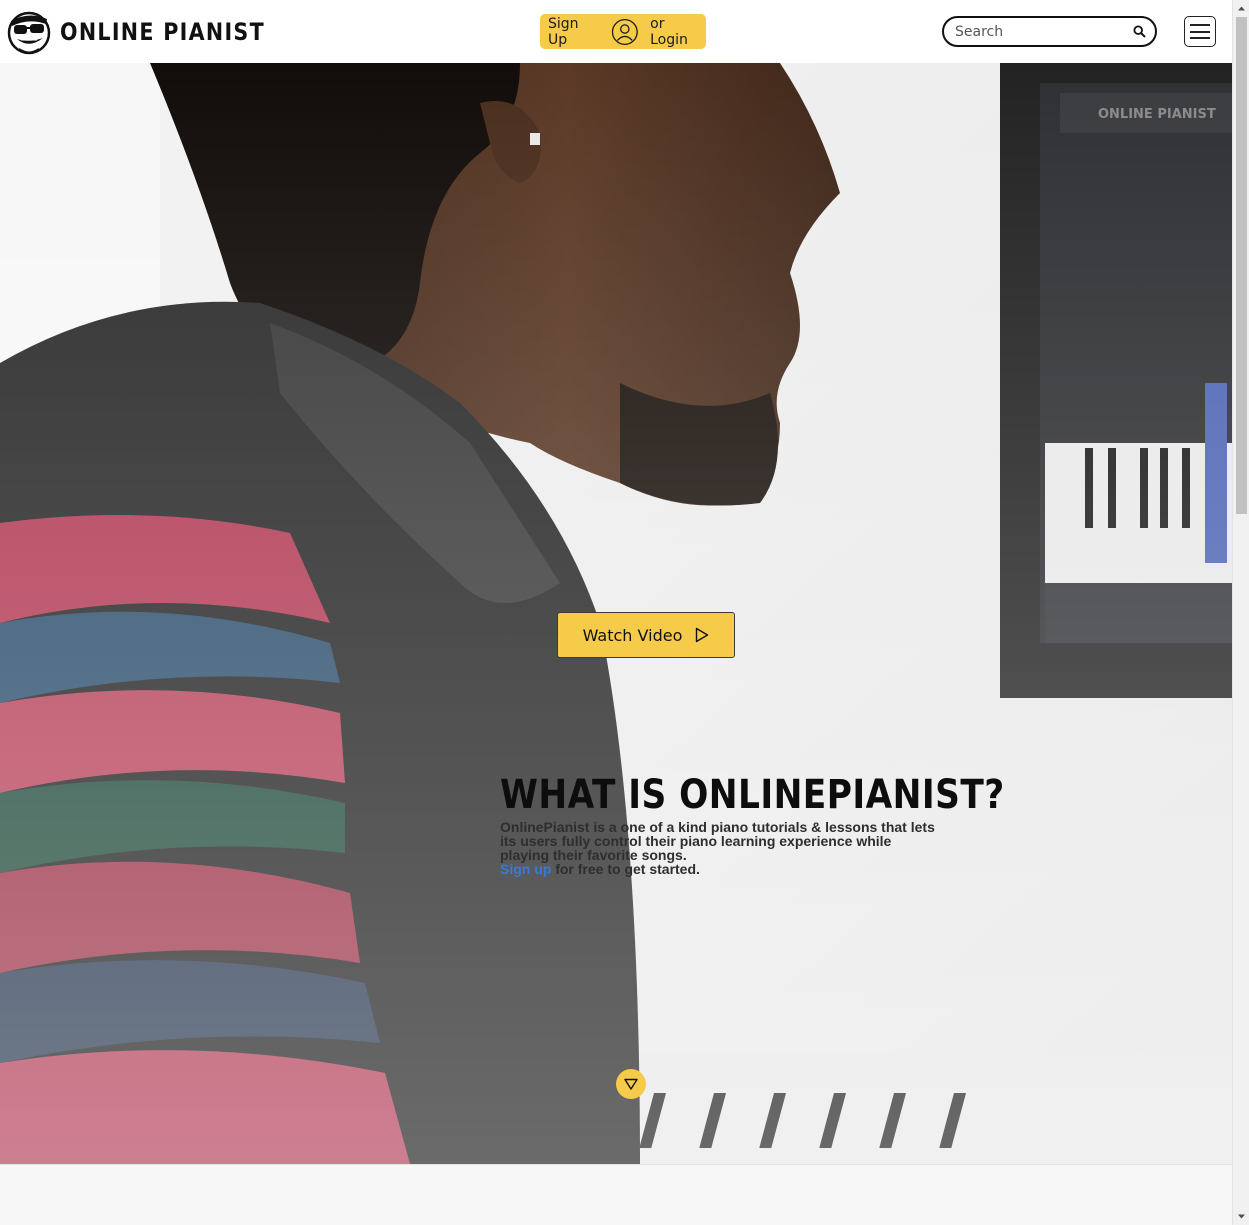 Image resolution: width=1249 pixels, height=1225 pixels. I want to click on cta-text: for free to get started., so click(625, 869).